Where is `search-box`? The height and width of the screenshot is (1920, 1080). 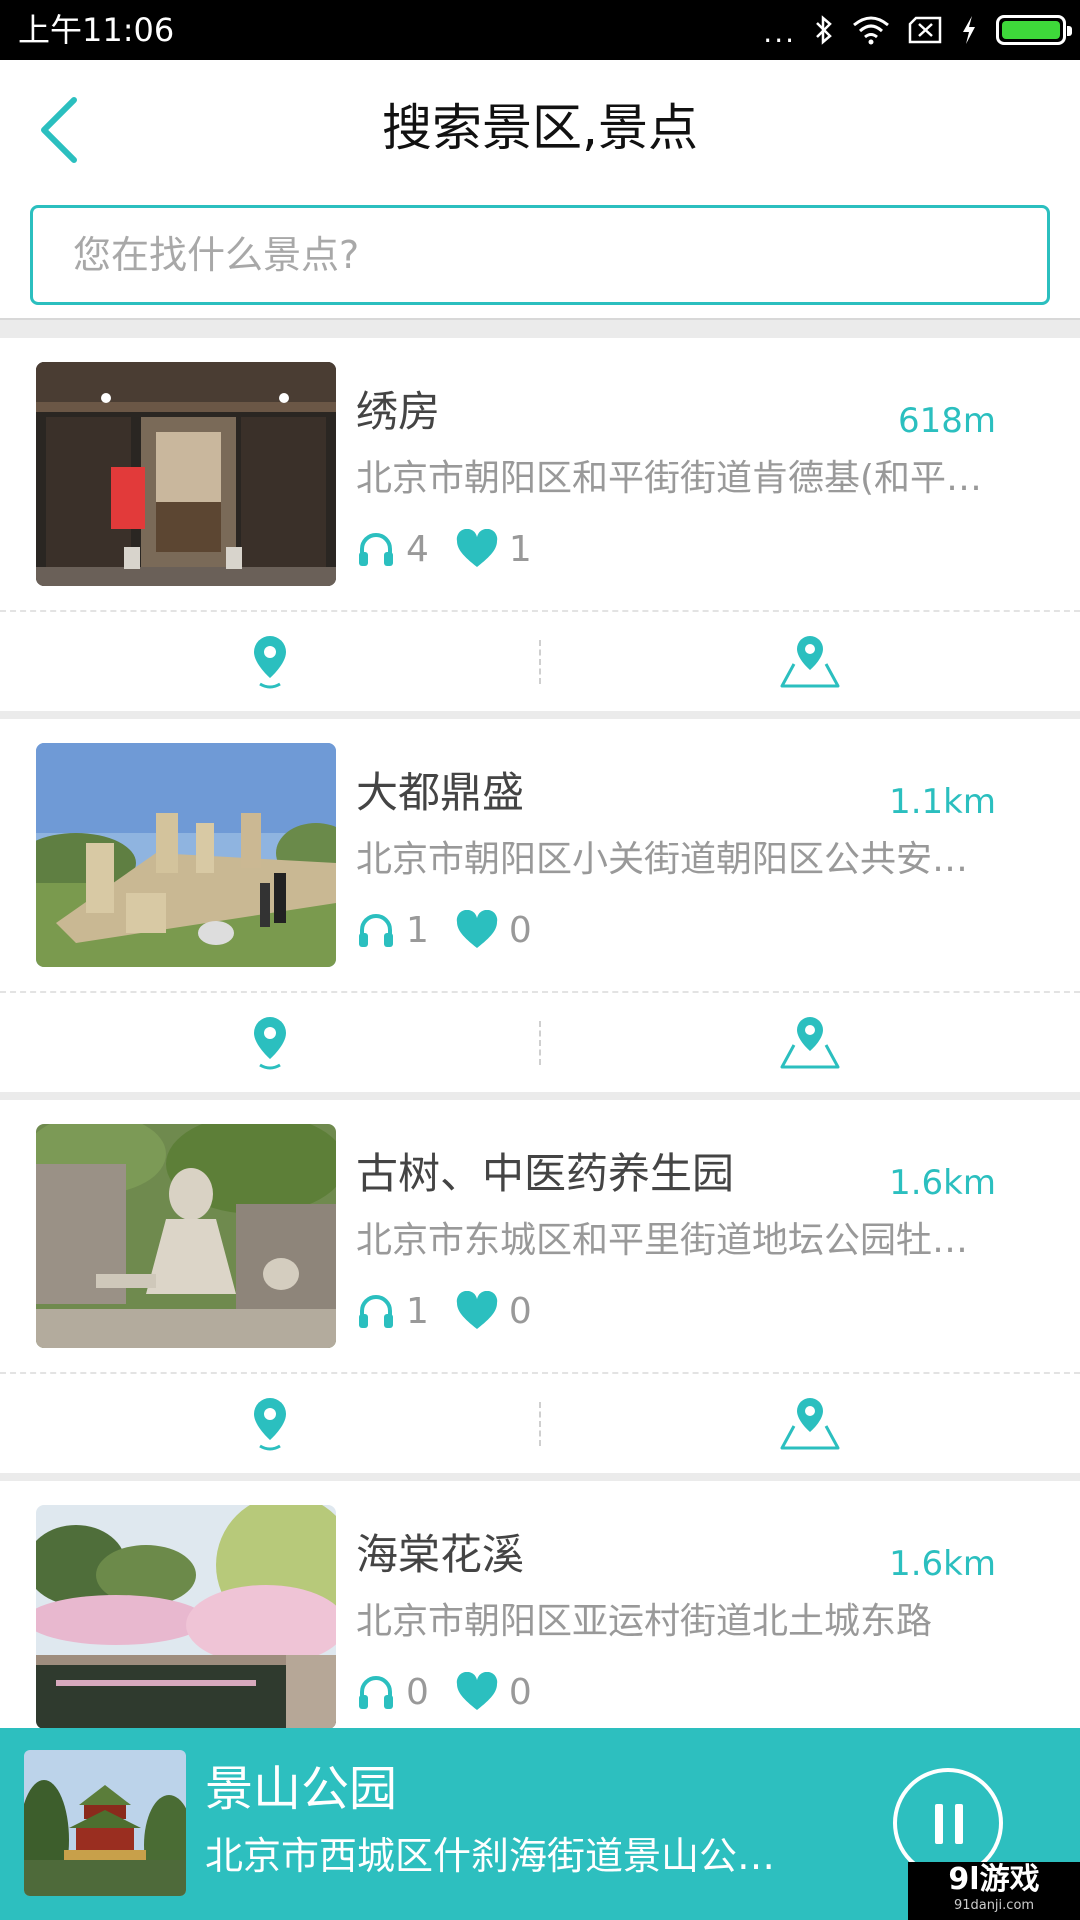 search-box is located at coordinates (540, 255).